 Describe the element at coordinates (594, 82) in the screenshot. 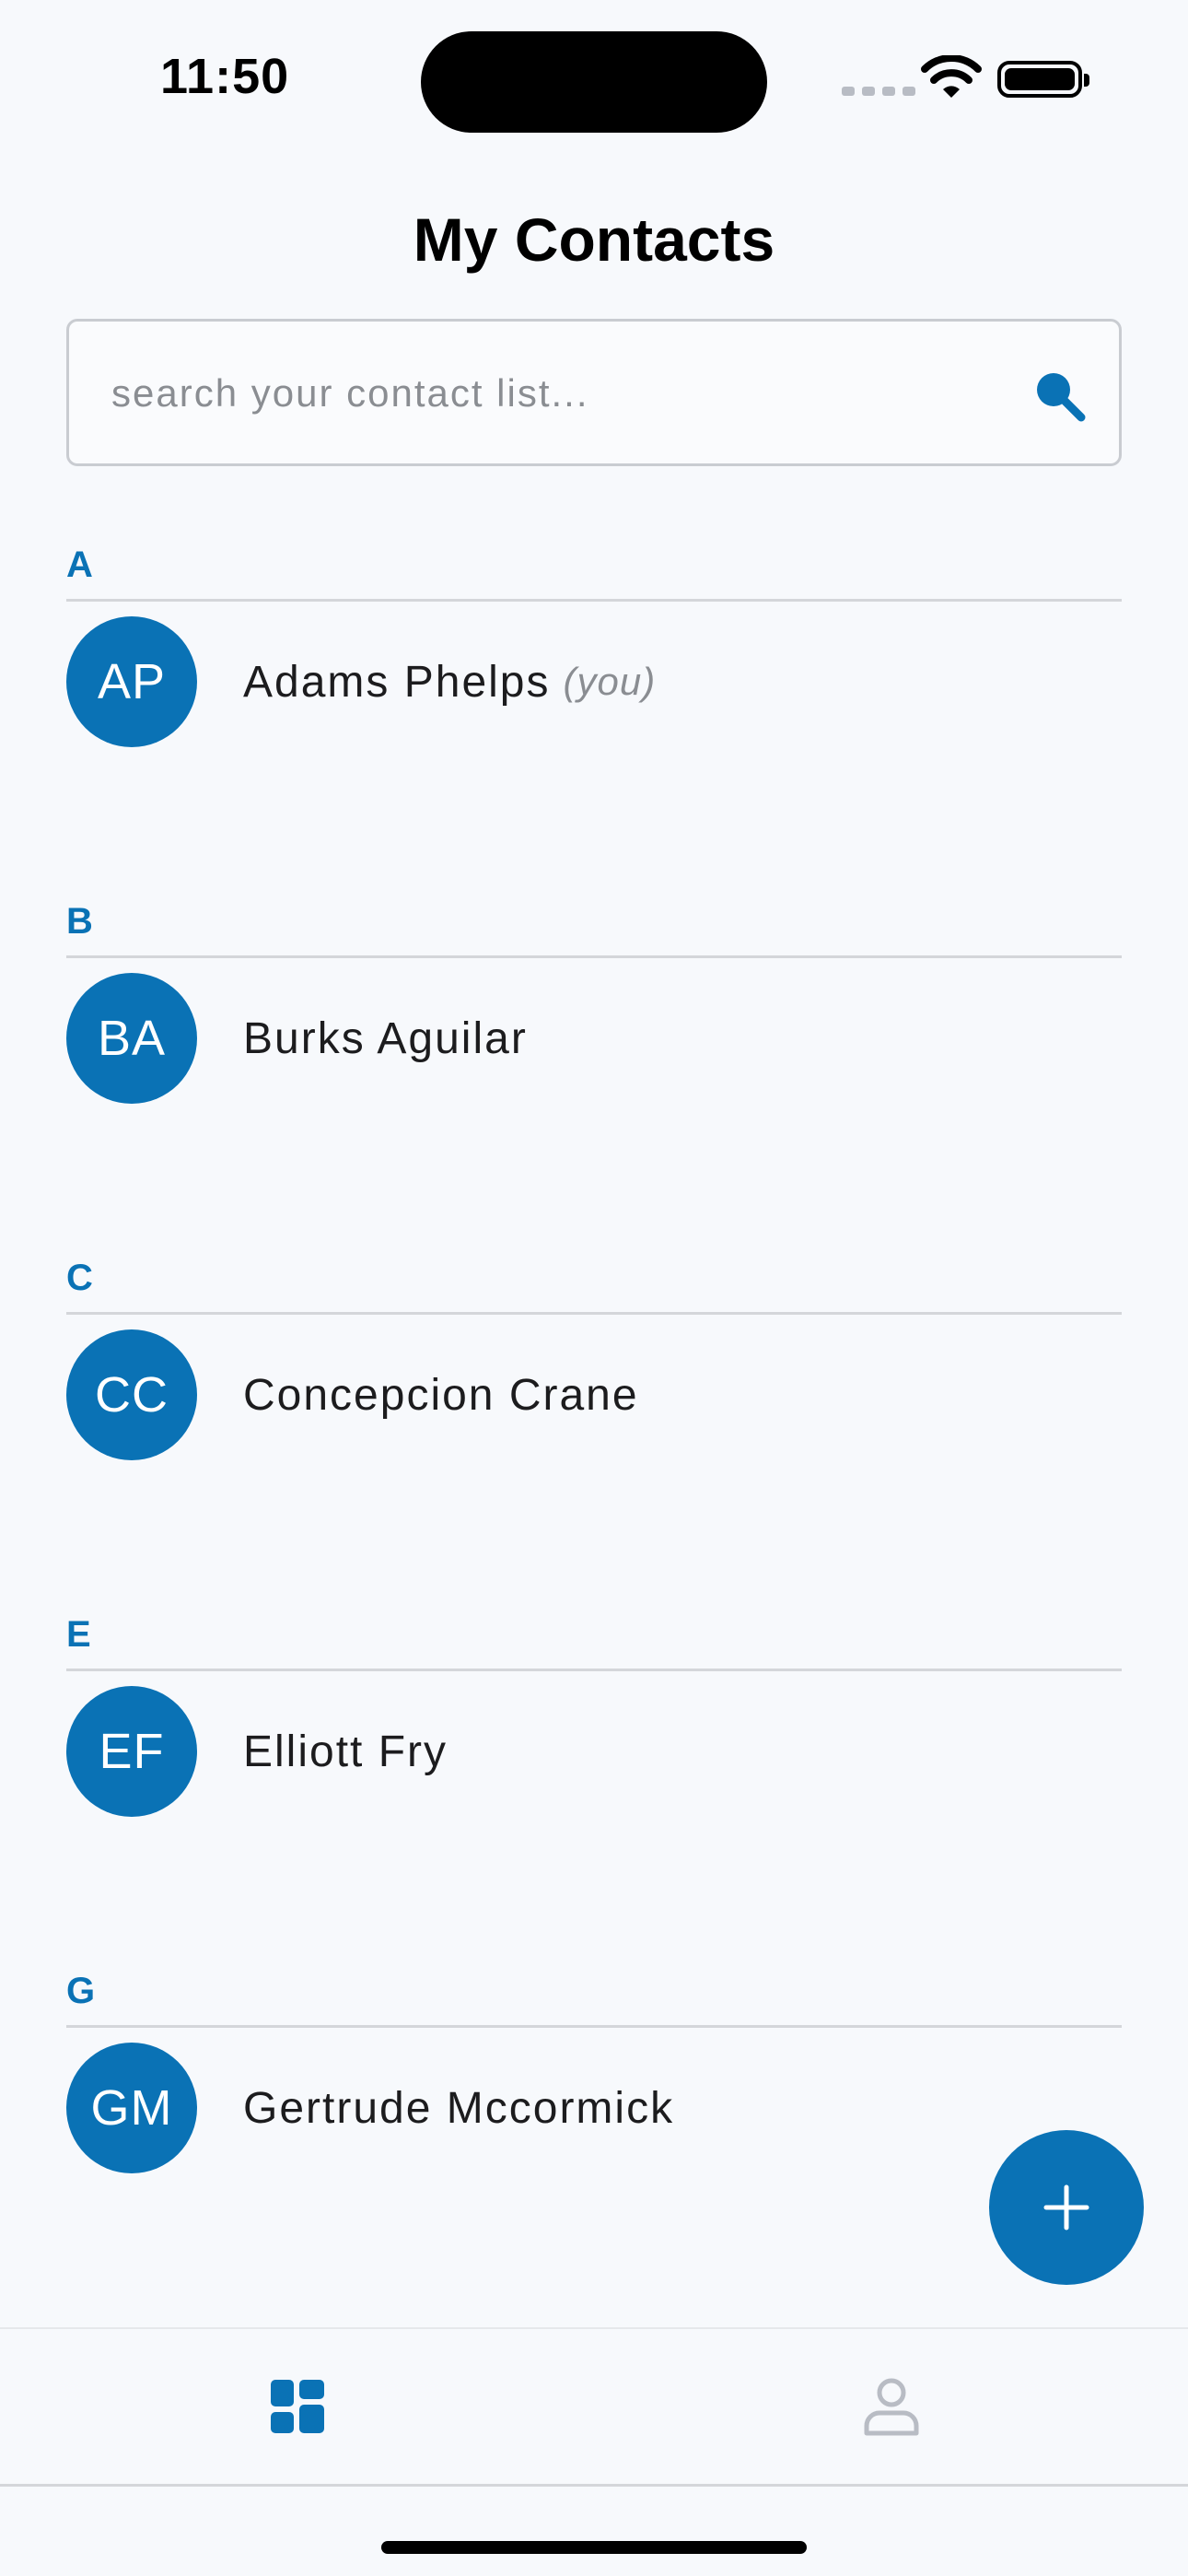

I see `dynamic-island` at that location.